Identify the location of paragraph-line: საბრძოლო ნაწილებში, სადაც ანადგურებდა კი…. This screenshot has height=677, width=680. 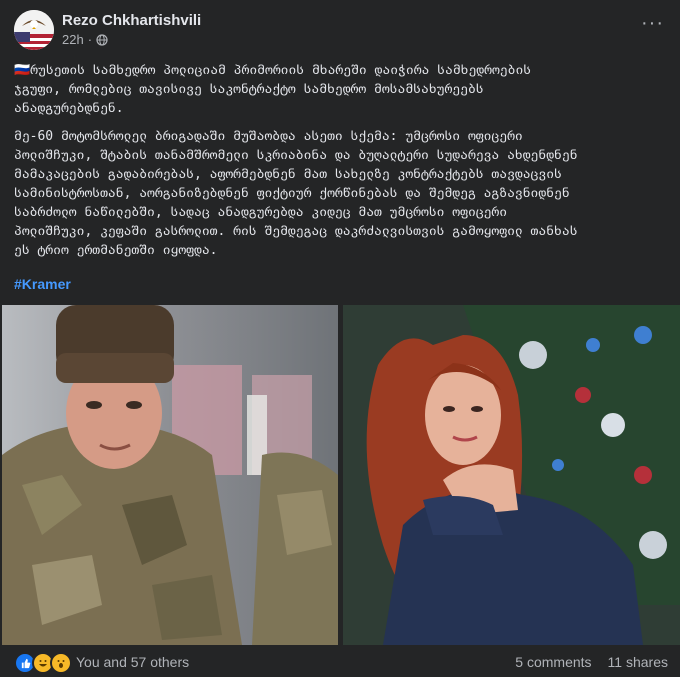
(261, 212).